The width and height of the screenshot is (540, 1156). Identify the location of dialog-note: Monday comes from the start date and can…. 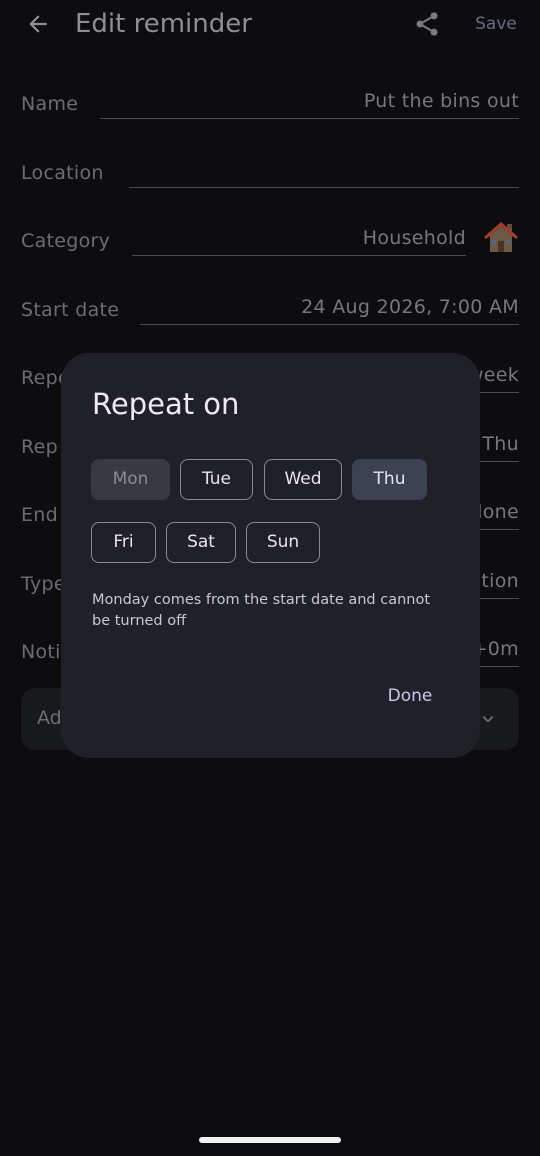
(261, 610).